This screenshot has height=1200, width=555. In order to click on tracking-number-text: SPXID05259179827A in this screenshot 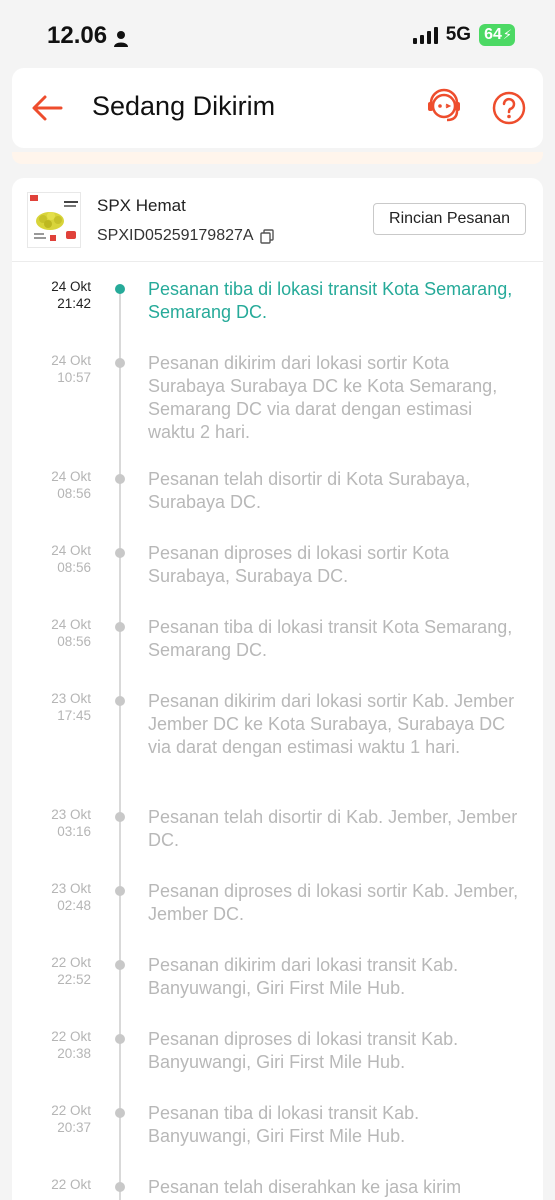, I will do `click(175, 235)`.